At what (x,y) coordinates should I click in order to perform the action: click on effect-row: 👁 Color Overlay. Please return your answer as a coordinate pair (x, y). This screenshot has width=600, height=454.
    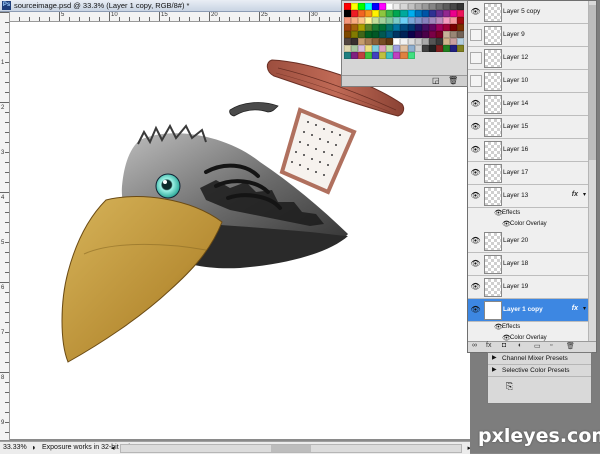
    Looking at the image, I should click on (528, 224).